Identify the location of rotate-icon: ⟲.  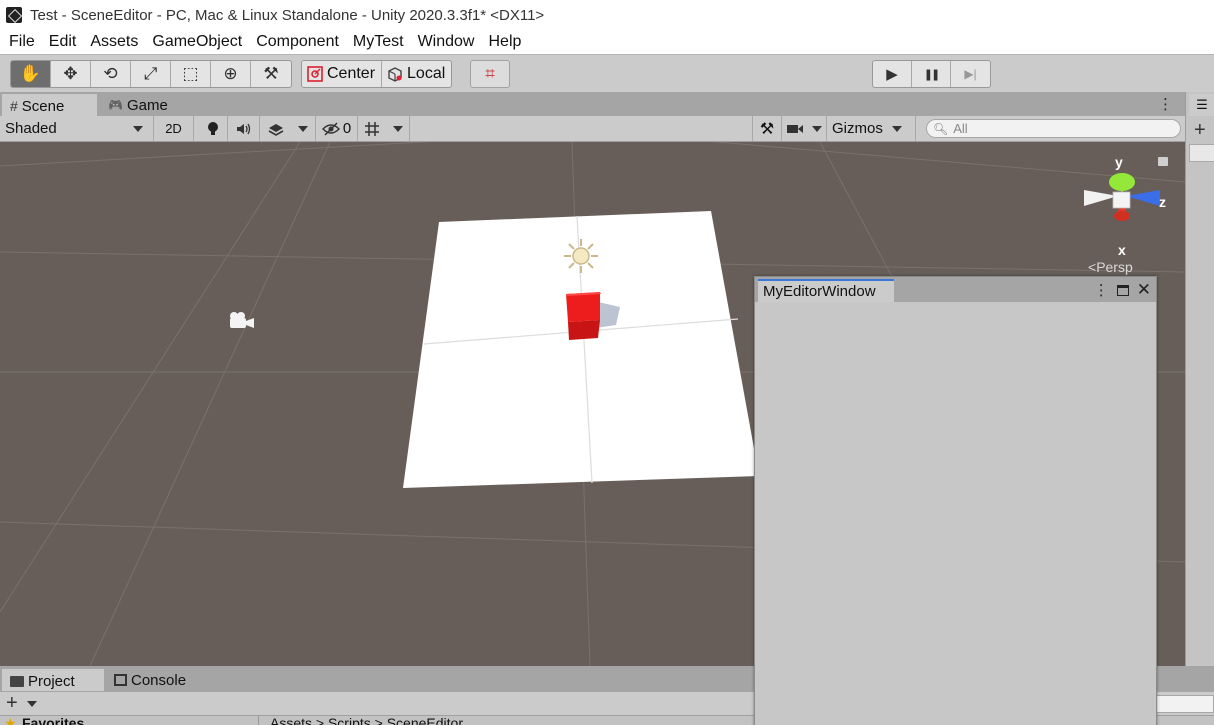
(110, 73).